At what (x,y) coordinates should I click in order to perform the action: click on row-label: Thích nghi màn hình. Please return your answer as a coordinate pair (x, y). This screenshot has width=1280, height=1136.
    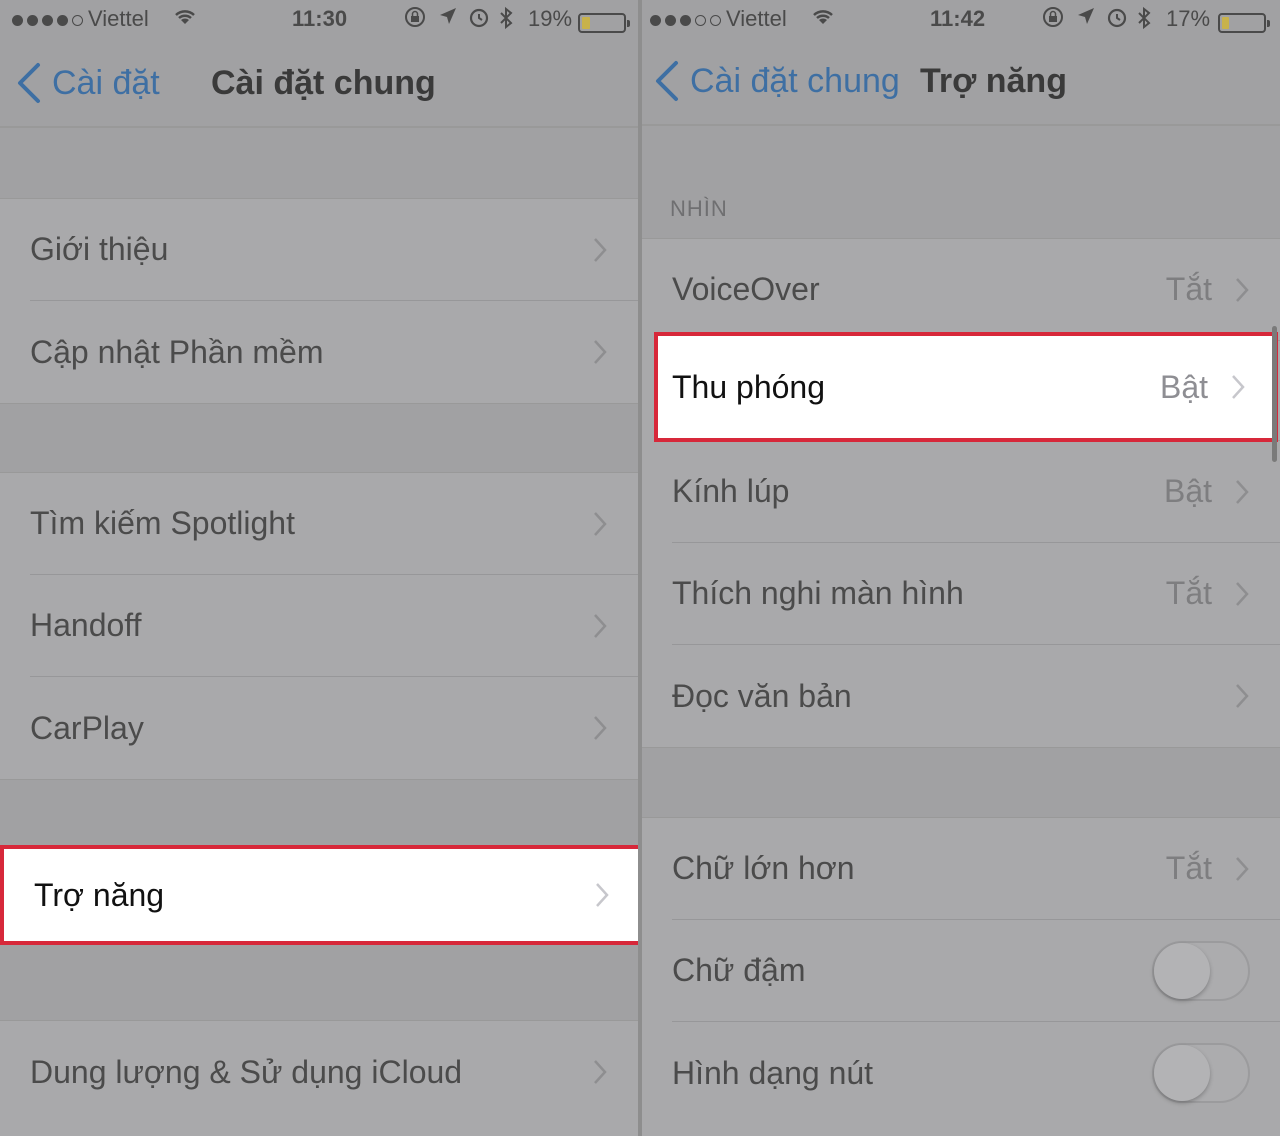
    Looking at the image, I should click on (818, 593).